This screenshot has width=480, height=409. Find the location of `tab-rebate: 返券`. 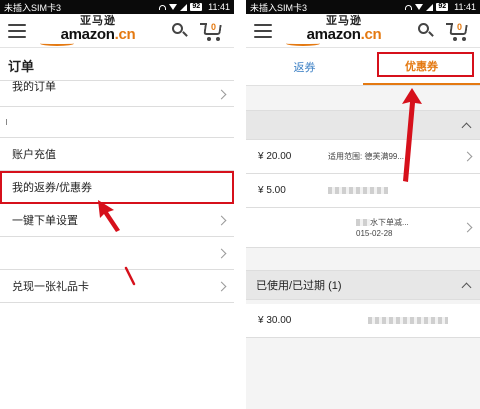

tab-rebate: 返券 is located at coordinates (304, 66).